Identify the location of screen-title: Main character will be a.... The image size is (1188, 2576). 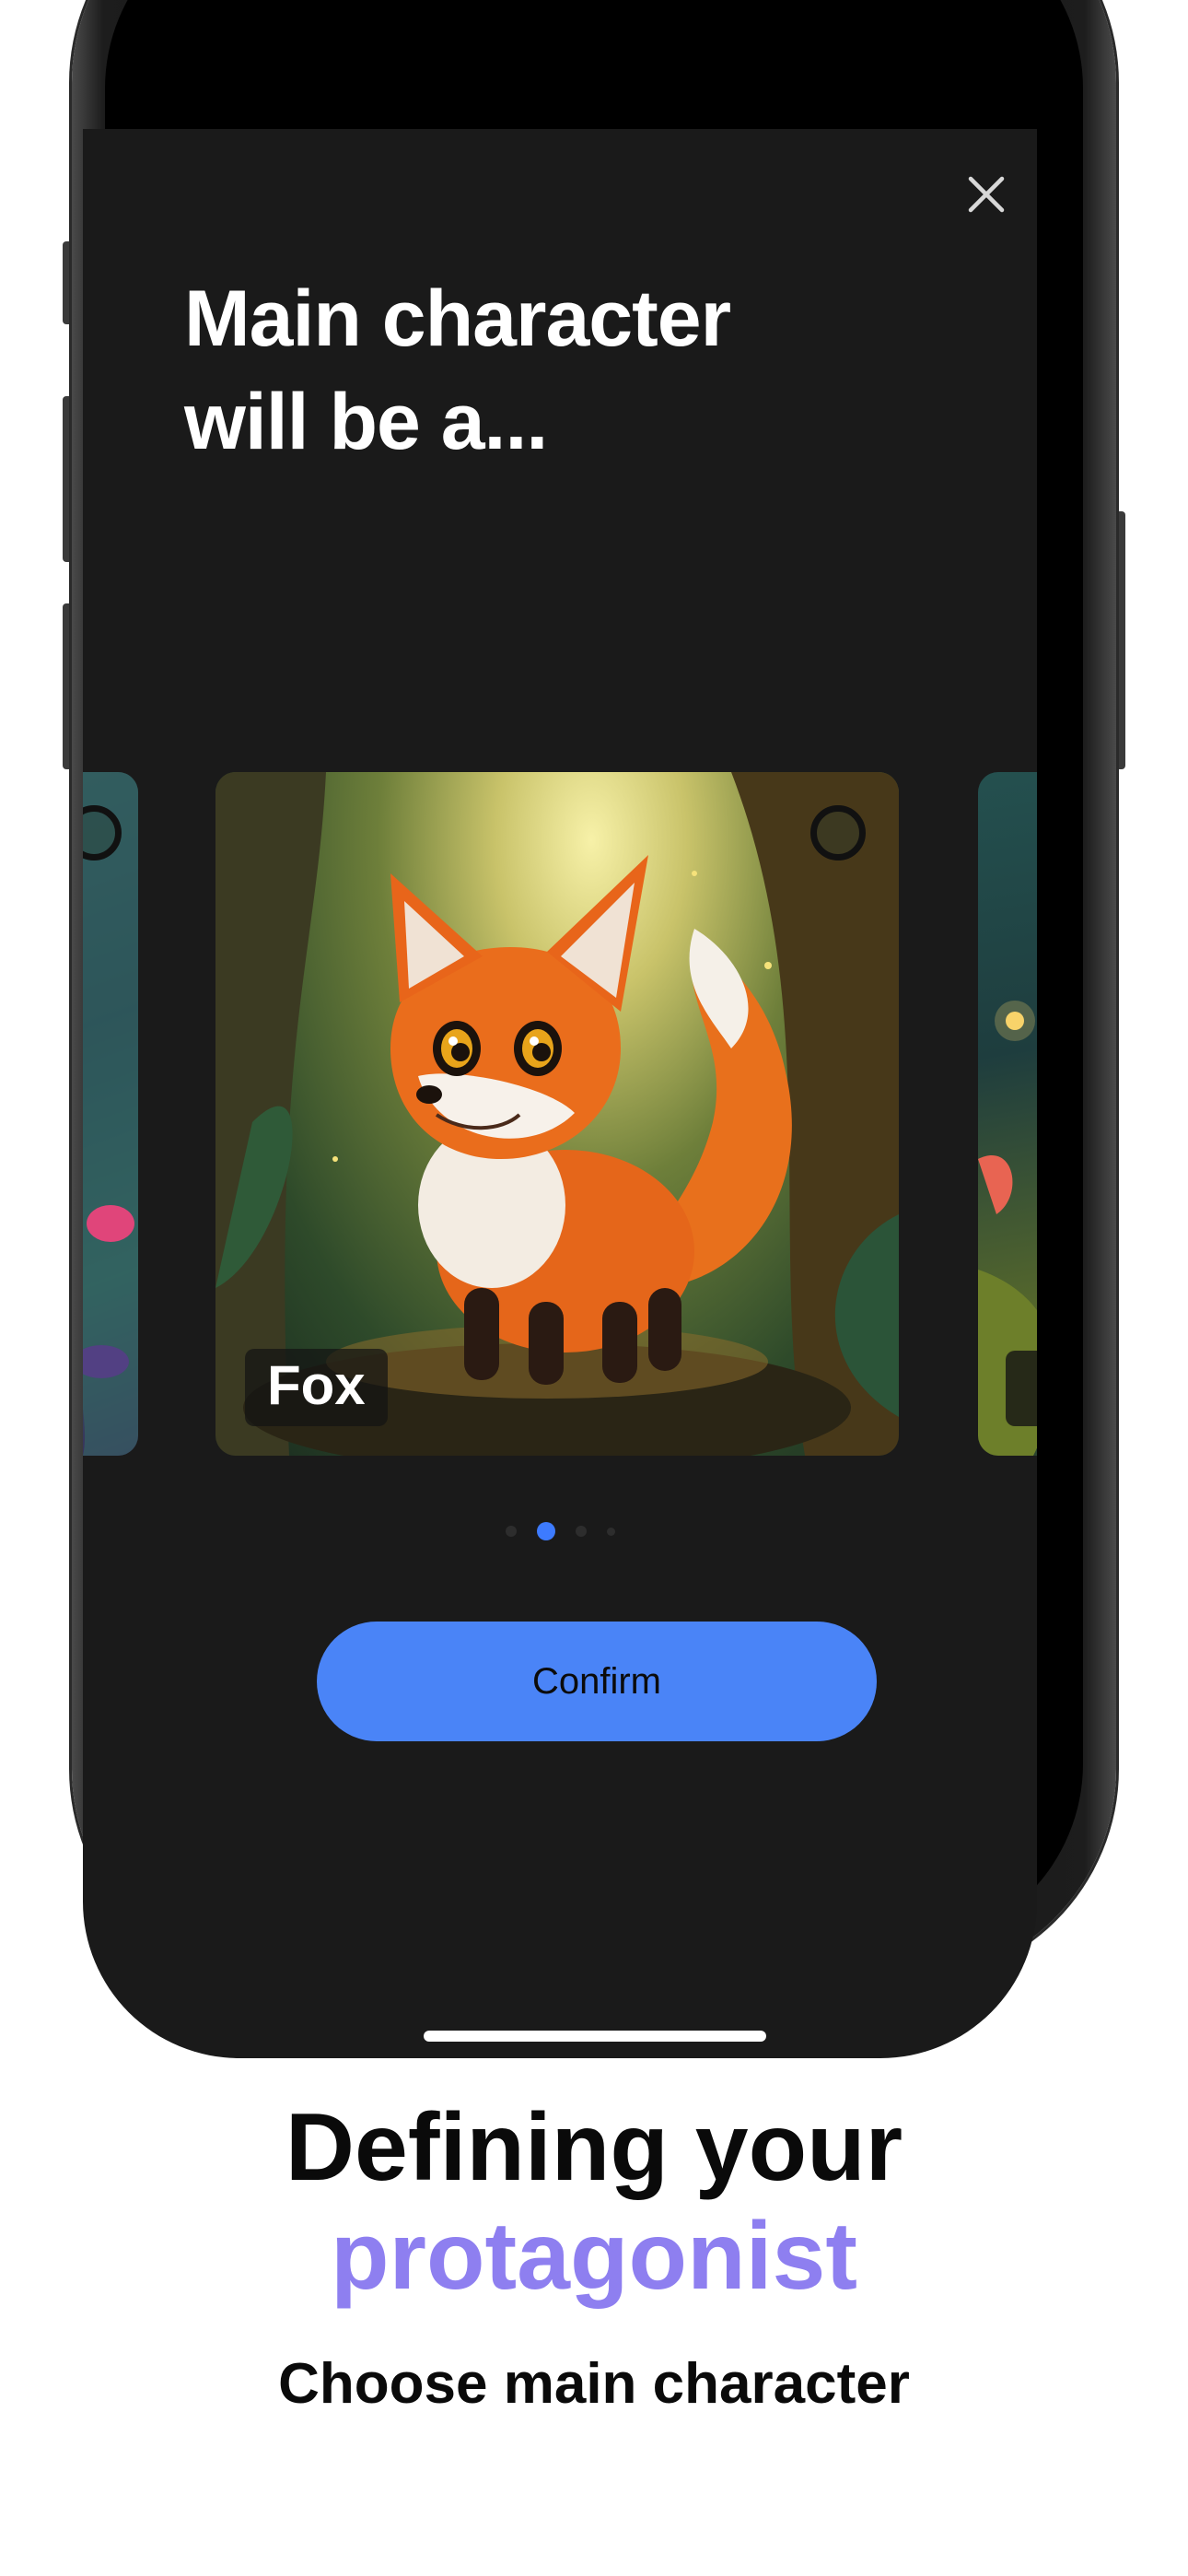
(534, 370).